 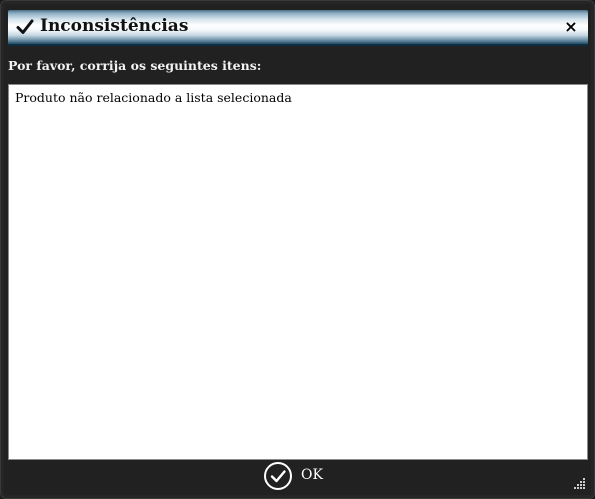 I want to click on check-icon, so click(x=25, y=26).